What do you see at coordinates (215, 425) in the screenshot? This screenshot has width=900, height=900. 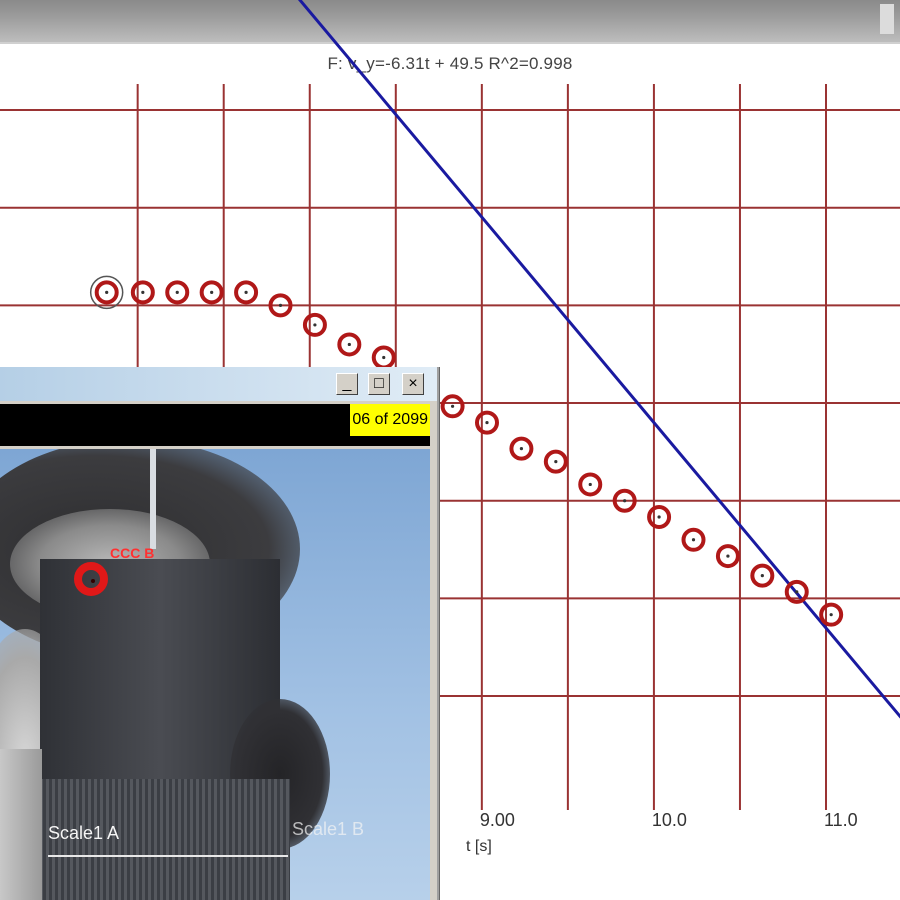 I see `video-toolbar: 06 of 2099` at bounding box center [215, 425].